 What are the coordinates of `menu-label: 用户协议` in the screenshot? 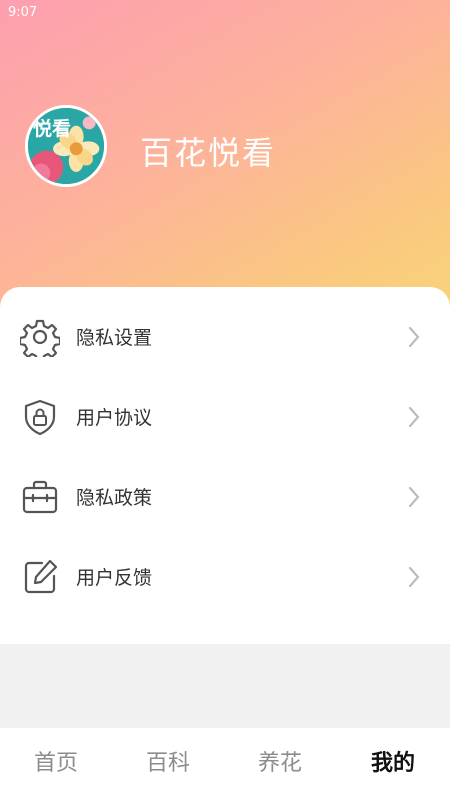 It's located at (114, 418).